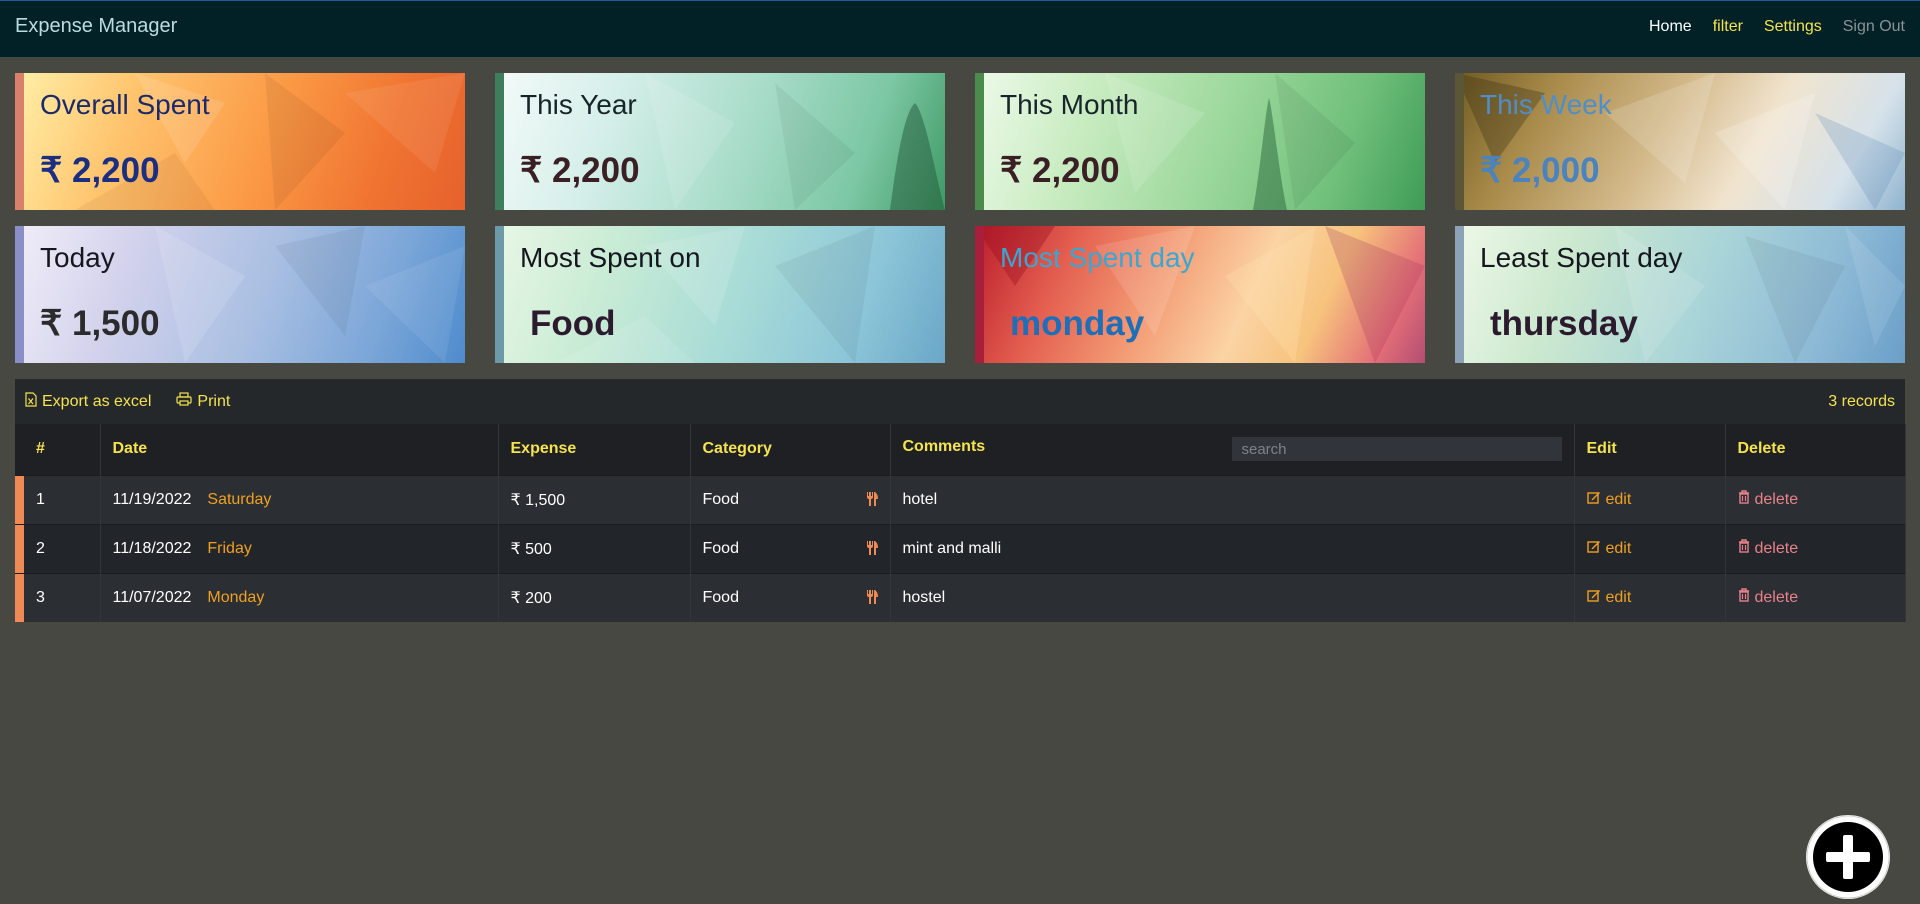 This screenshot has width=1920, height=904. I want to click on card-this-month: This Month ₹ 2,200, so click(1200, 141).